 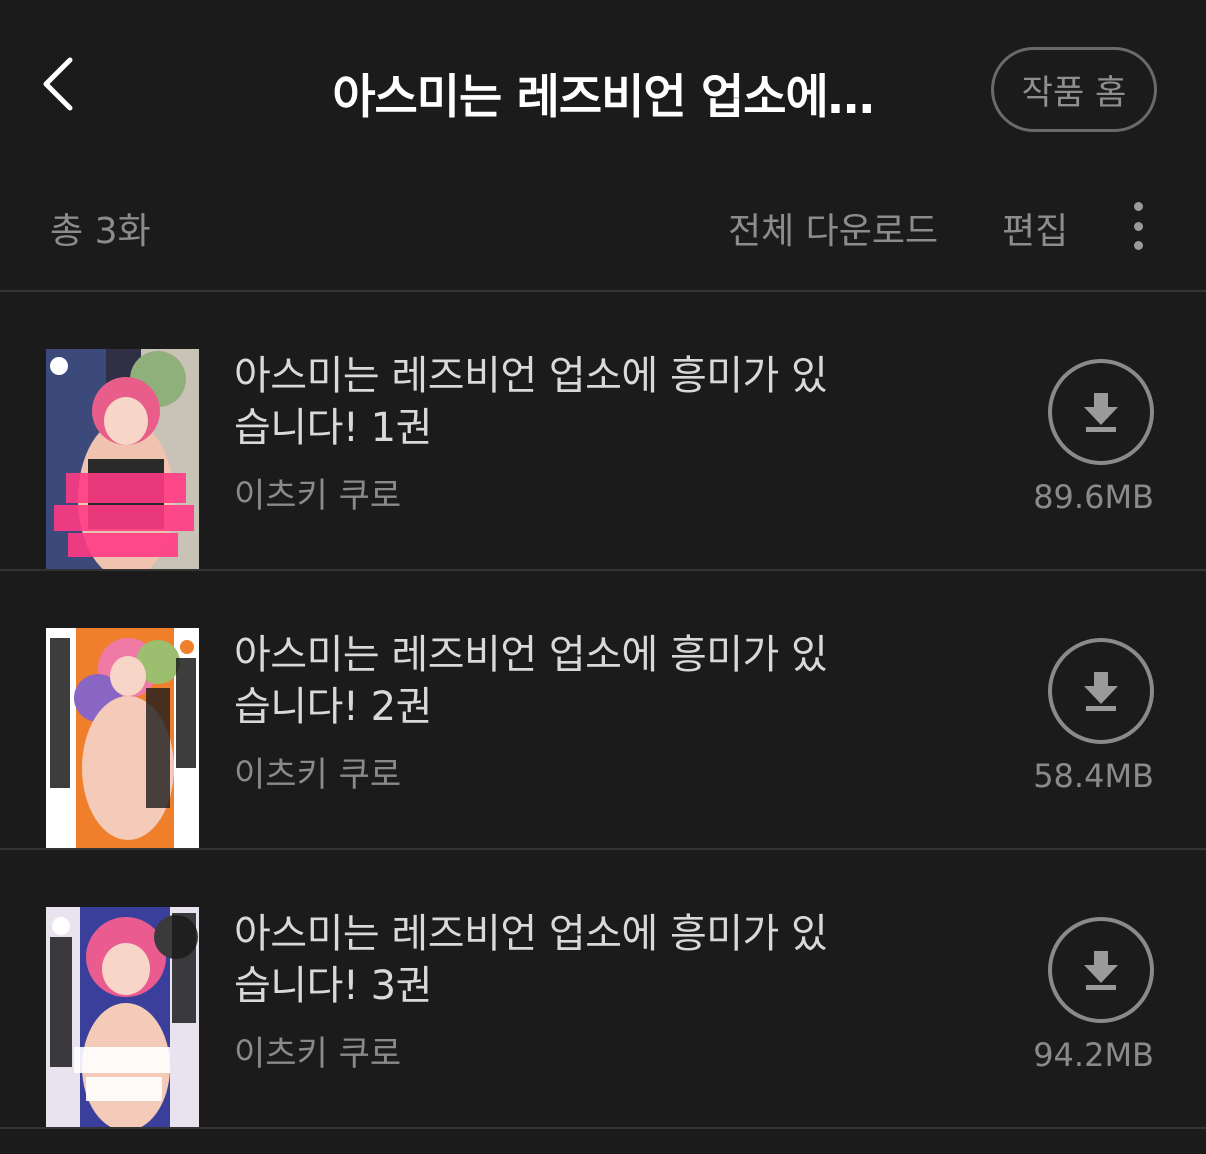 What do you see at coordinates (1074, 89) in the screenshot?
I see `work-home-button: 작품 홈` at bounding box center [1074, 89].